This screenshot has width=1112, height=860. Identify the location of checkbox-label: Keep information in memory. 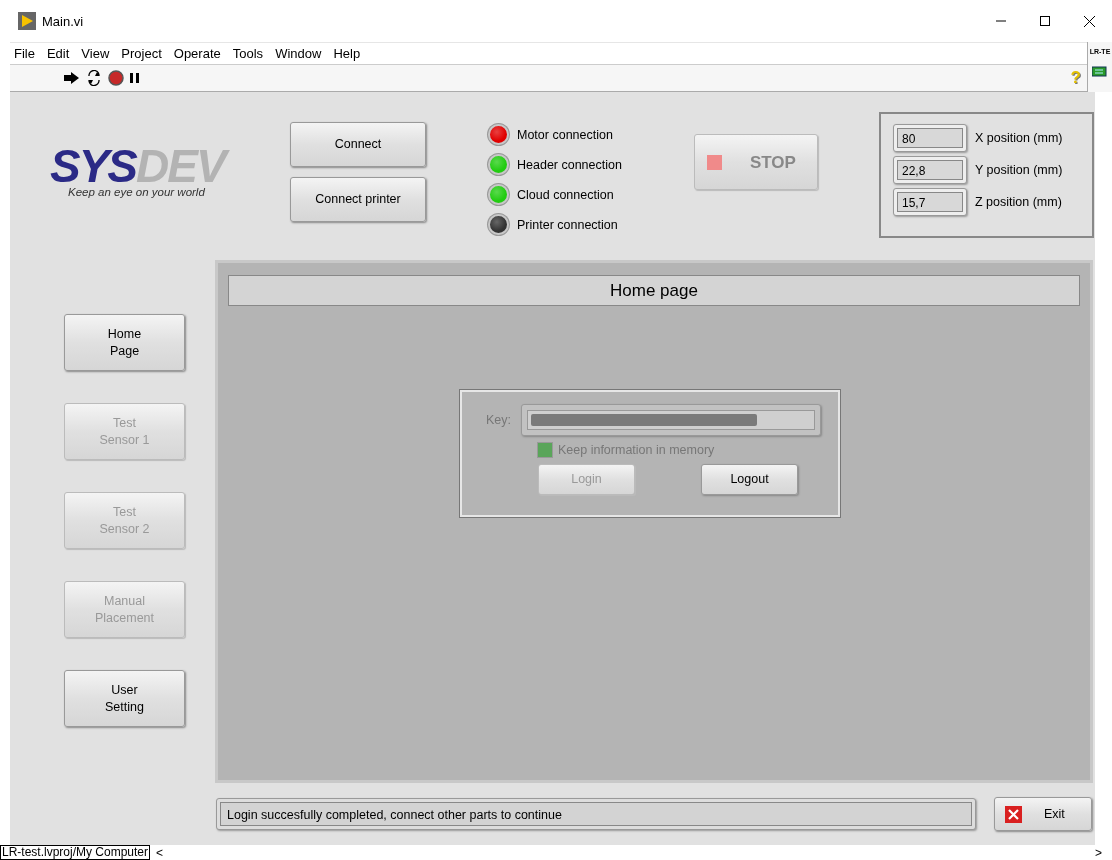
(636, 450).